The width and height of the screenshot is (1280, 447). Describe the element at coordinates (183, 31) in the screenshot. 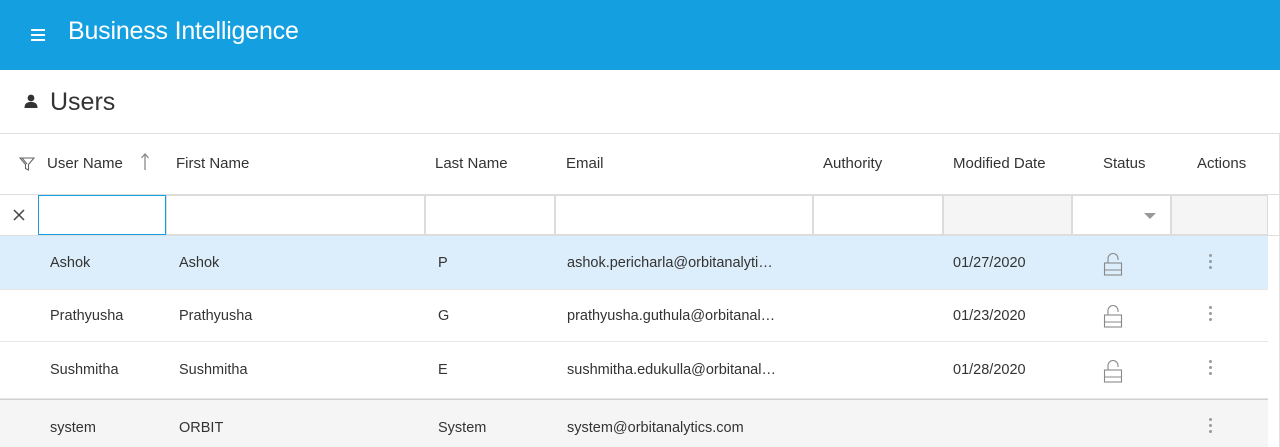

I see `app-title: Business Intelligence` at that location.